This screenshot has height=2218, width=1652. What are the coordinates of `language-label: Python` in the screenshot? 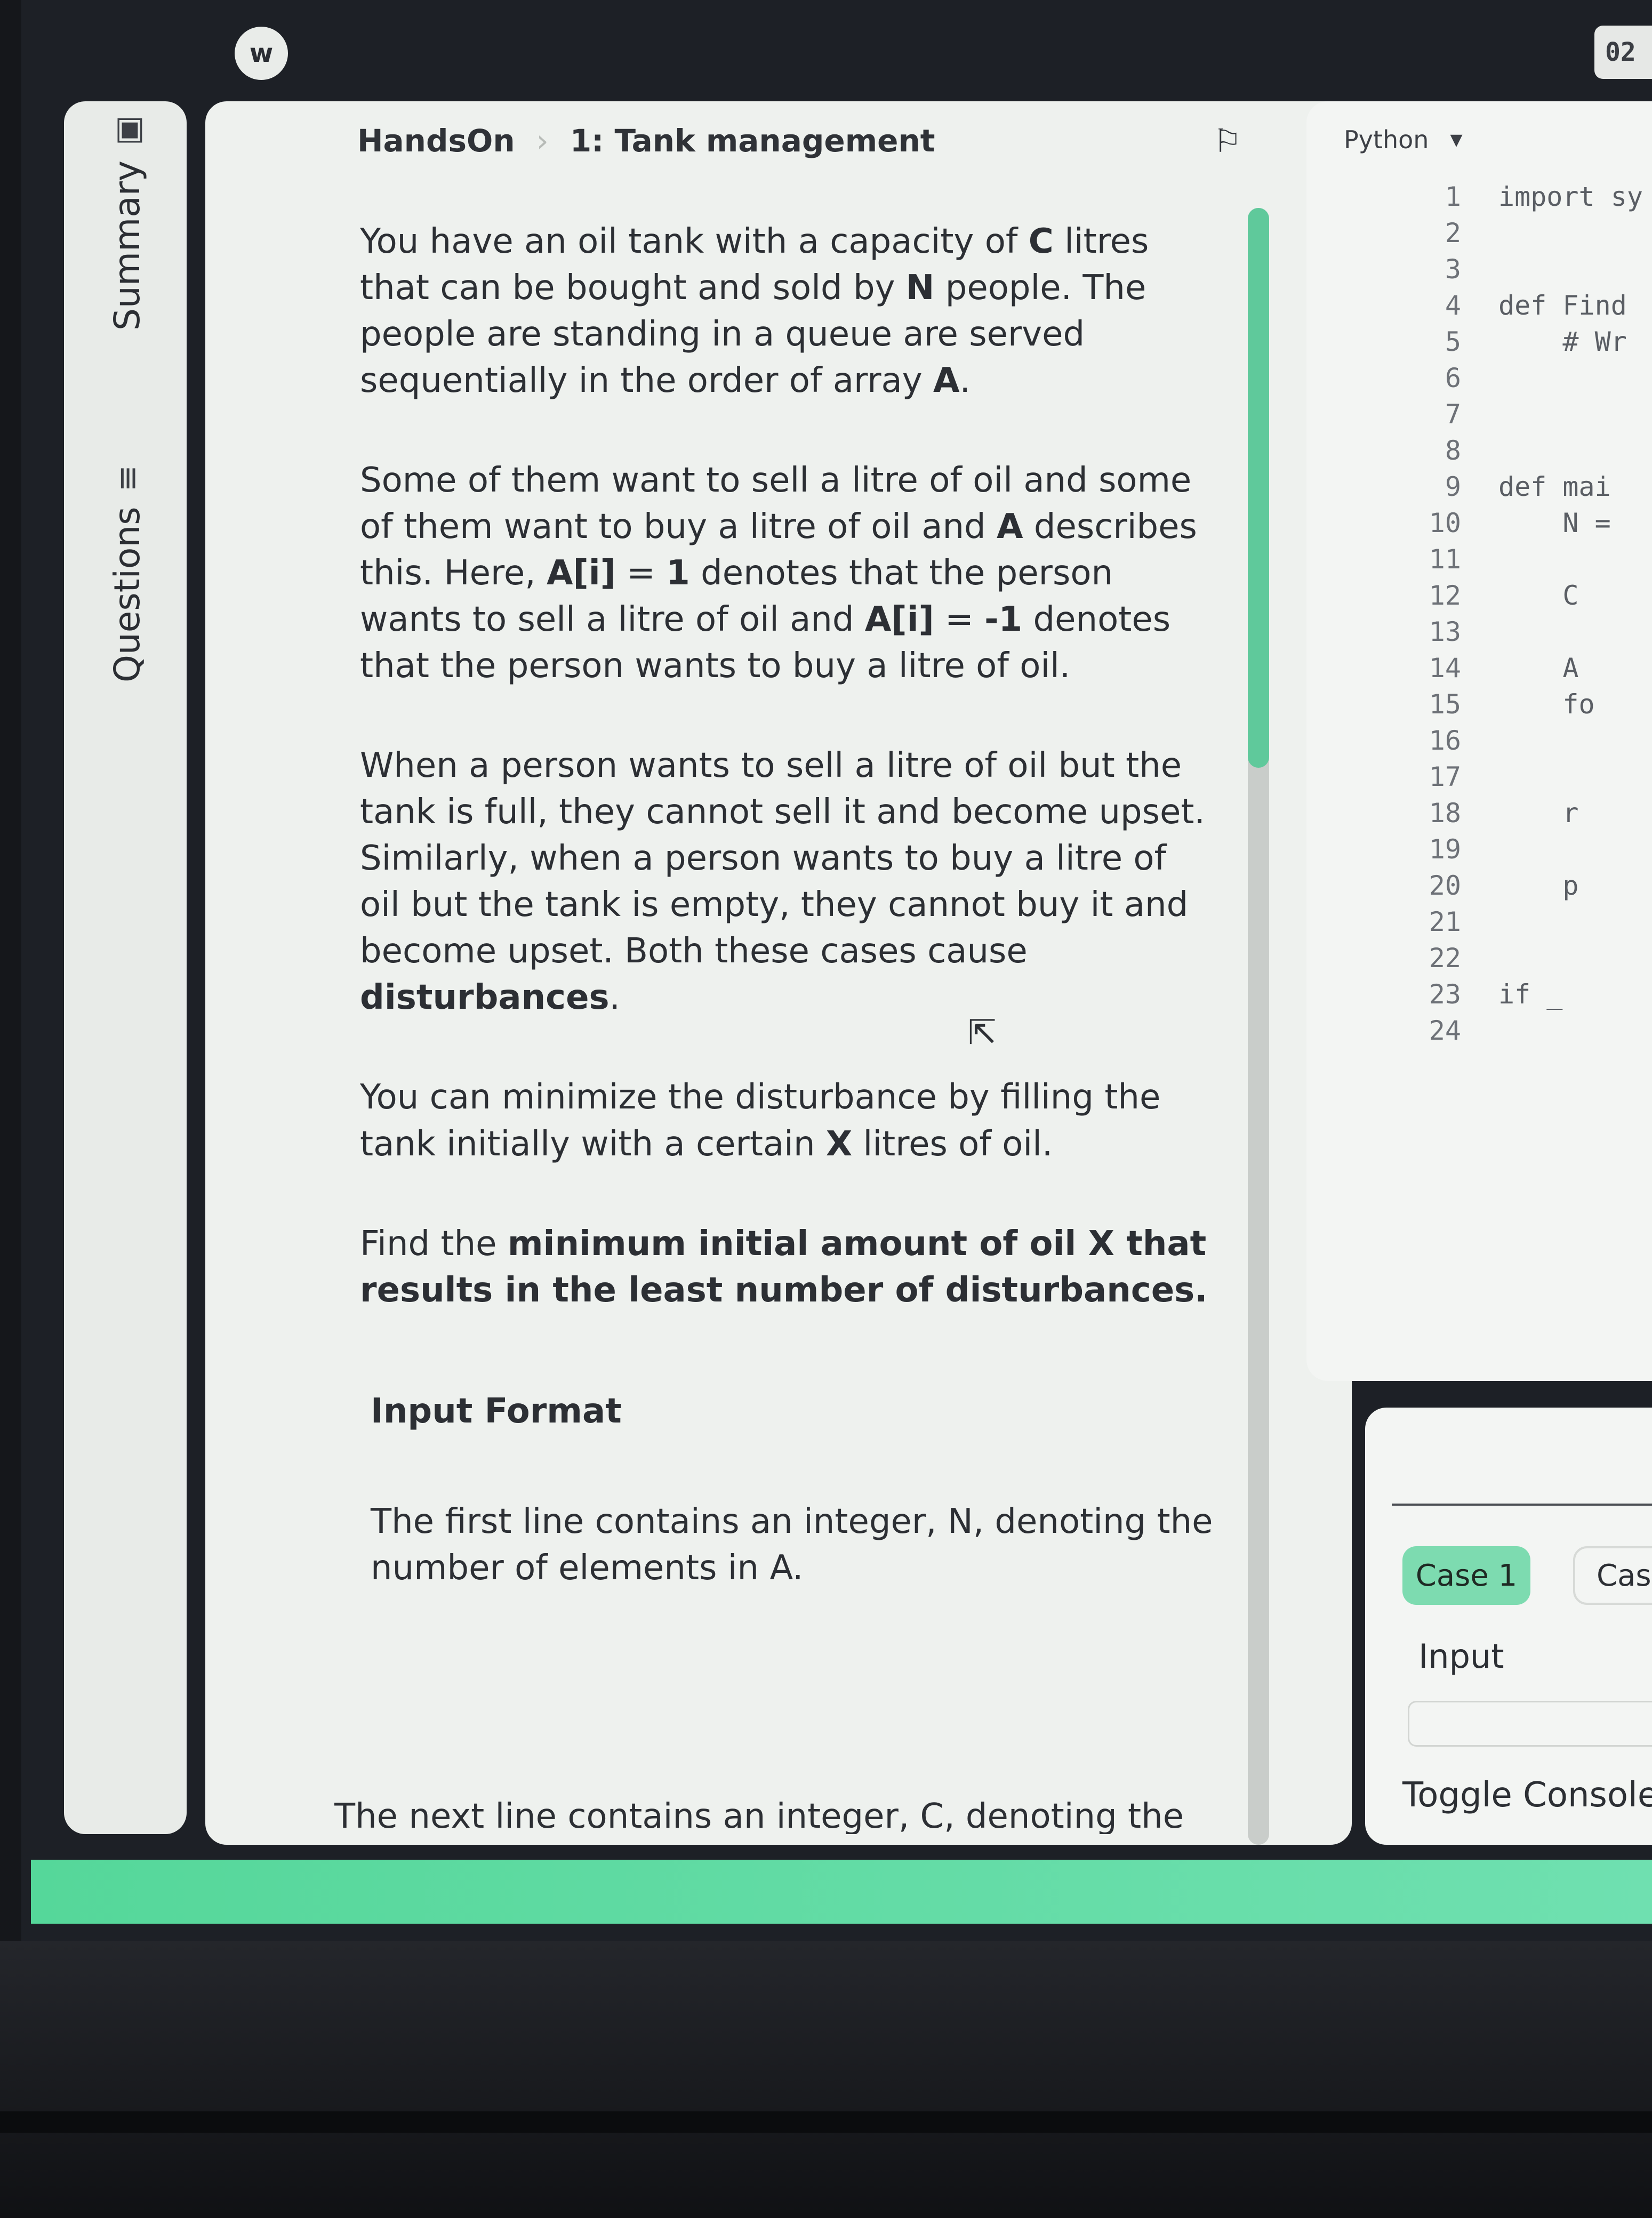 It's located at (1386, 139).